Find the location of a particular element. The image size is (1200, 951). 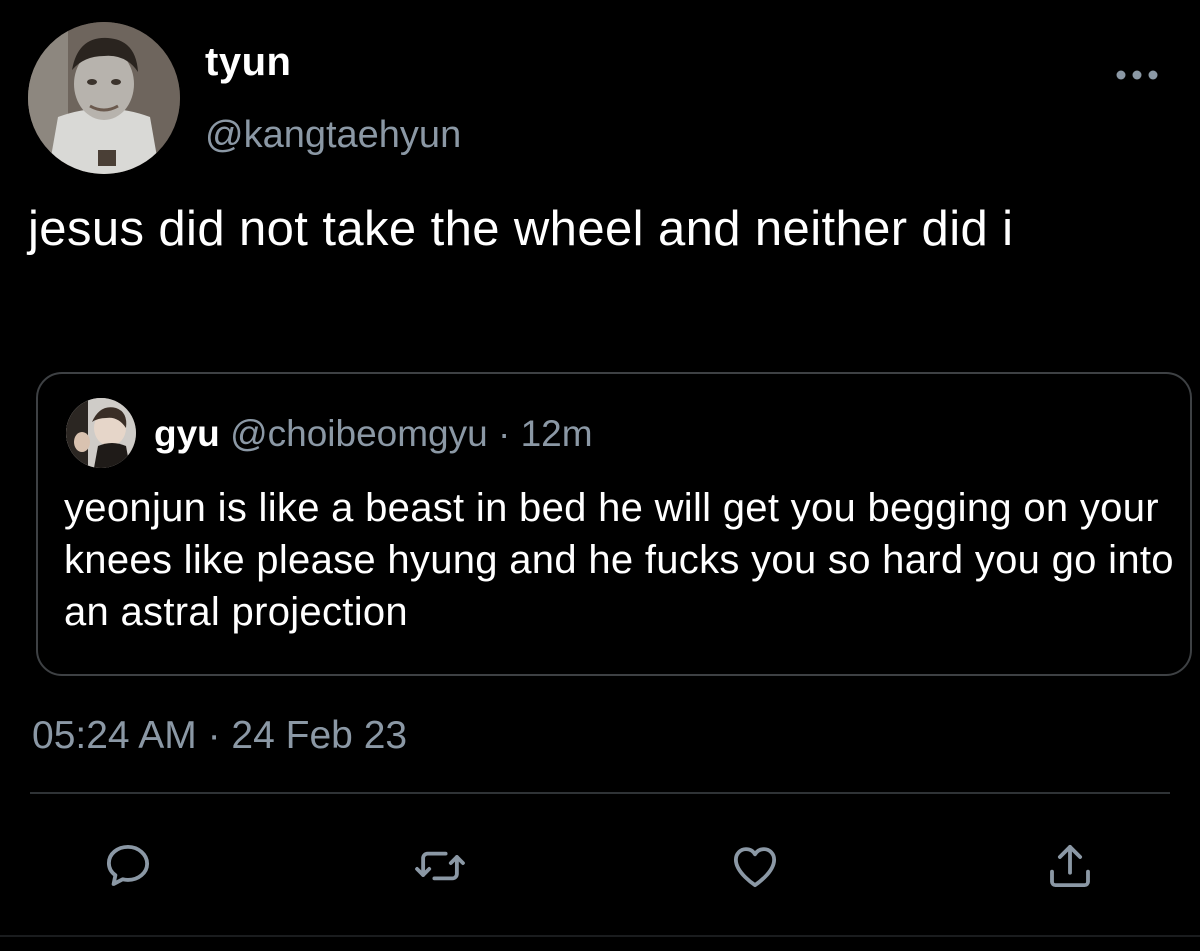

divider is located at coordinates (600, 793).